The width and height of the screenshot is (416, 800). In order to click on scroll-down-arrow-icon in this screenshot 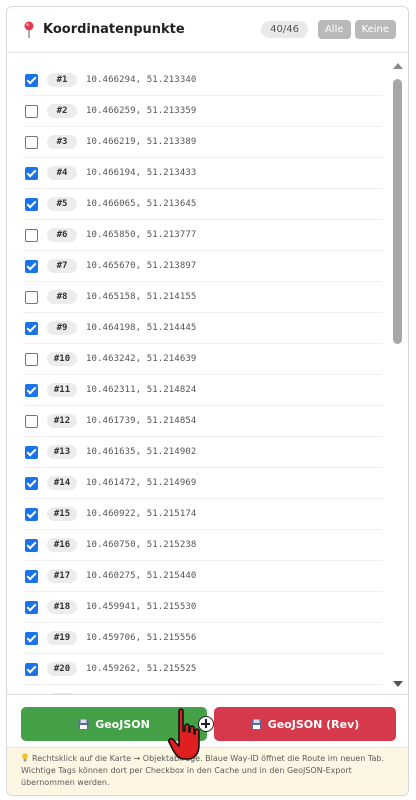, I will do `click(398, 684)`.